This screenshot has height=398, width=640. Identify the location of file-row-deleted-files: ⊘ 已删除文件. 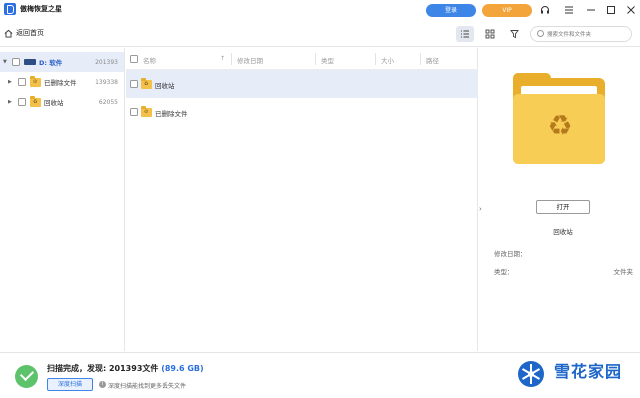
(302, 112).